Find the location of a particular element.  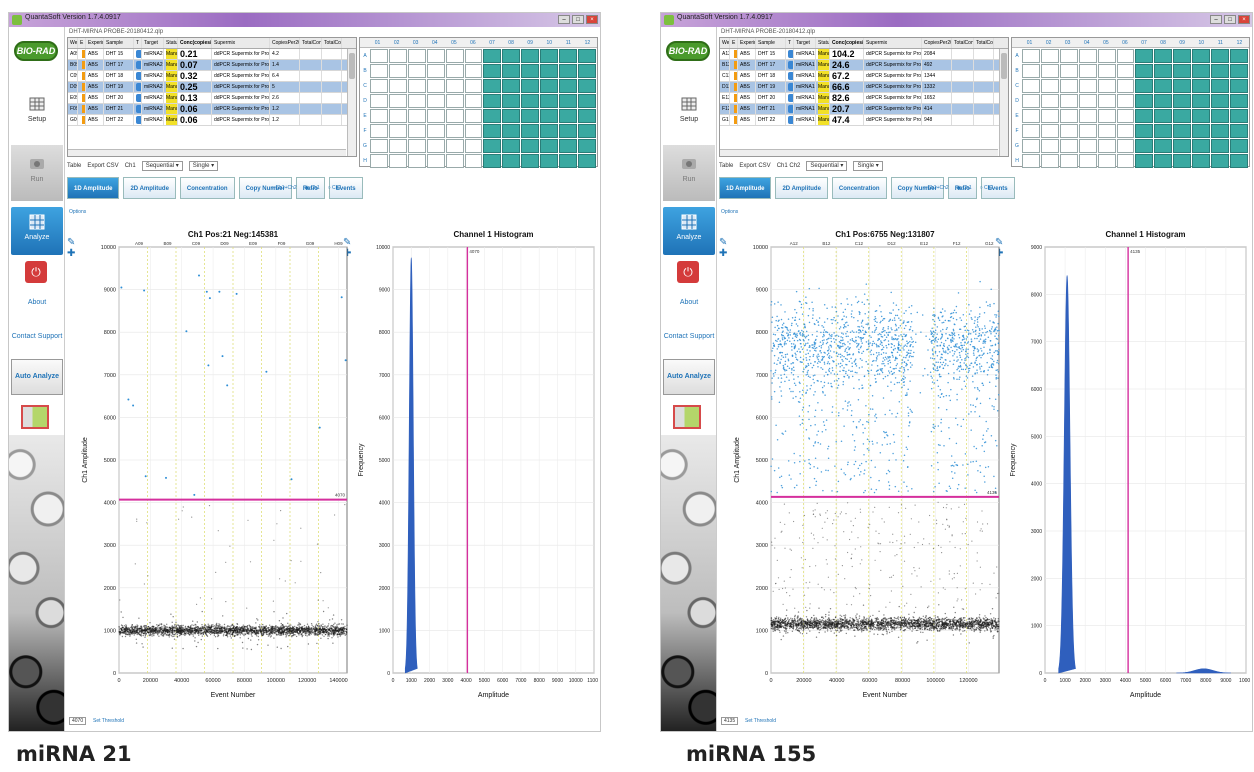

set-threshold-link: Set Threshold is located at coordinates (108, 721).